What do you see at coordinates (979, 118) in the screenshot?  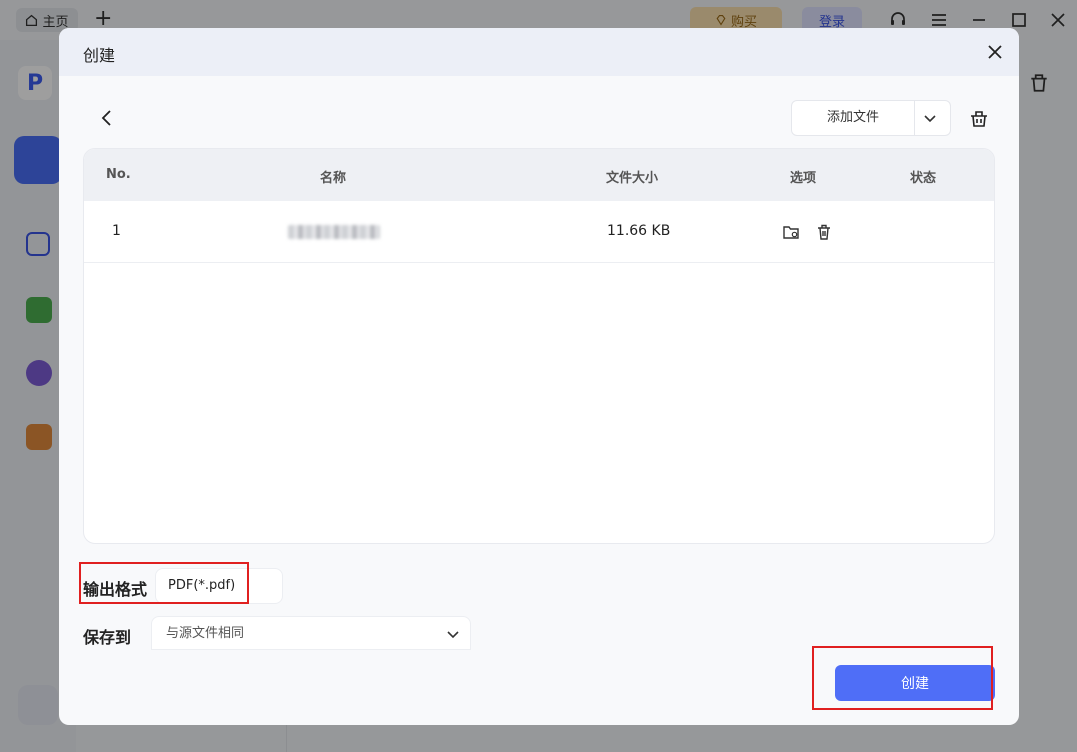 I see `clear-list-icon` at bounding box center [979, 118].